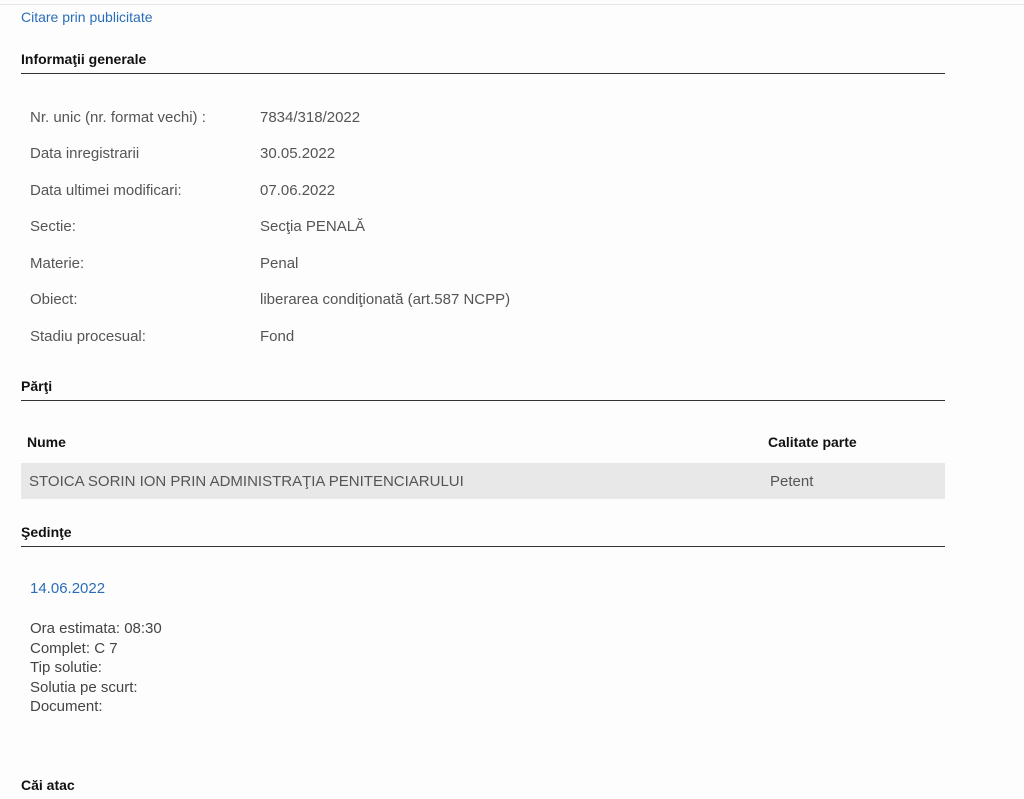 The height and width of the screenshot is (799, 1024). What do you see at coordinates (298, 190) in the screenshot?
I see `info-value: 07.06.2022` at bounding box center [298, 190].